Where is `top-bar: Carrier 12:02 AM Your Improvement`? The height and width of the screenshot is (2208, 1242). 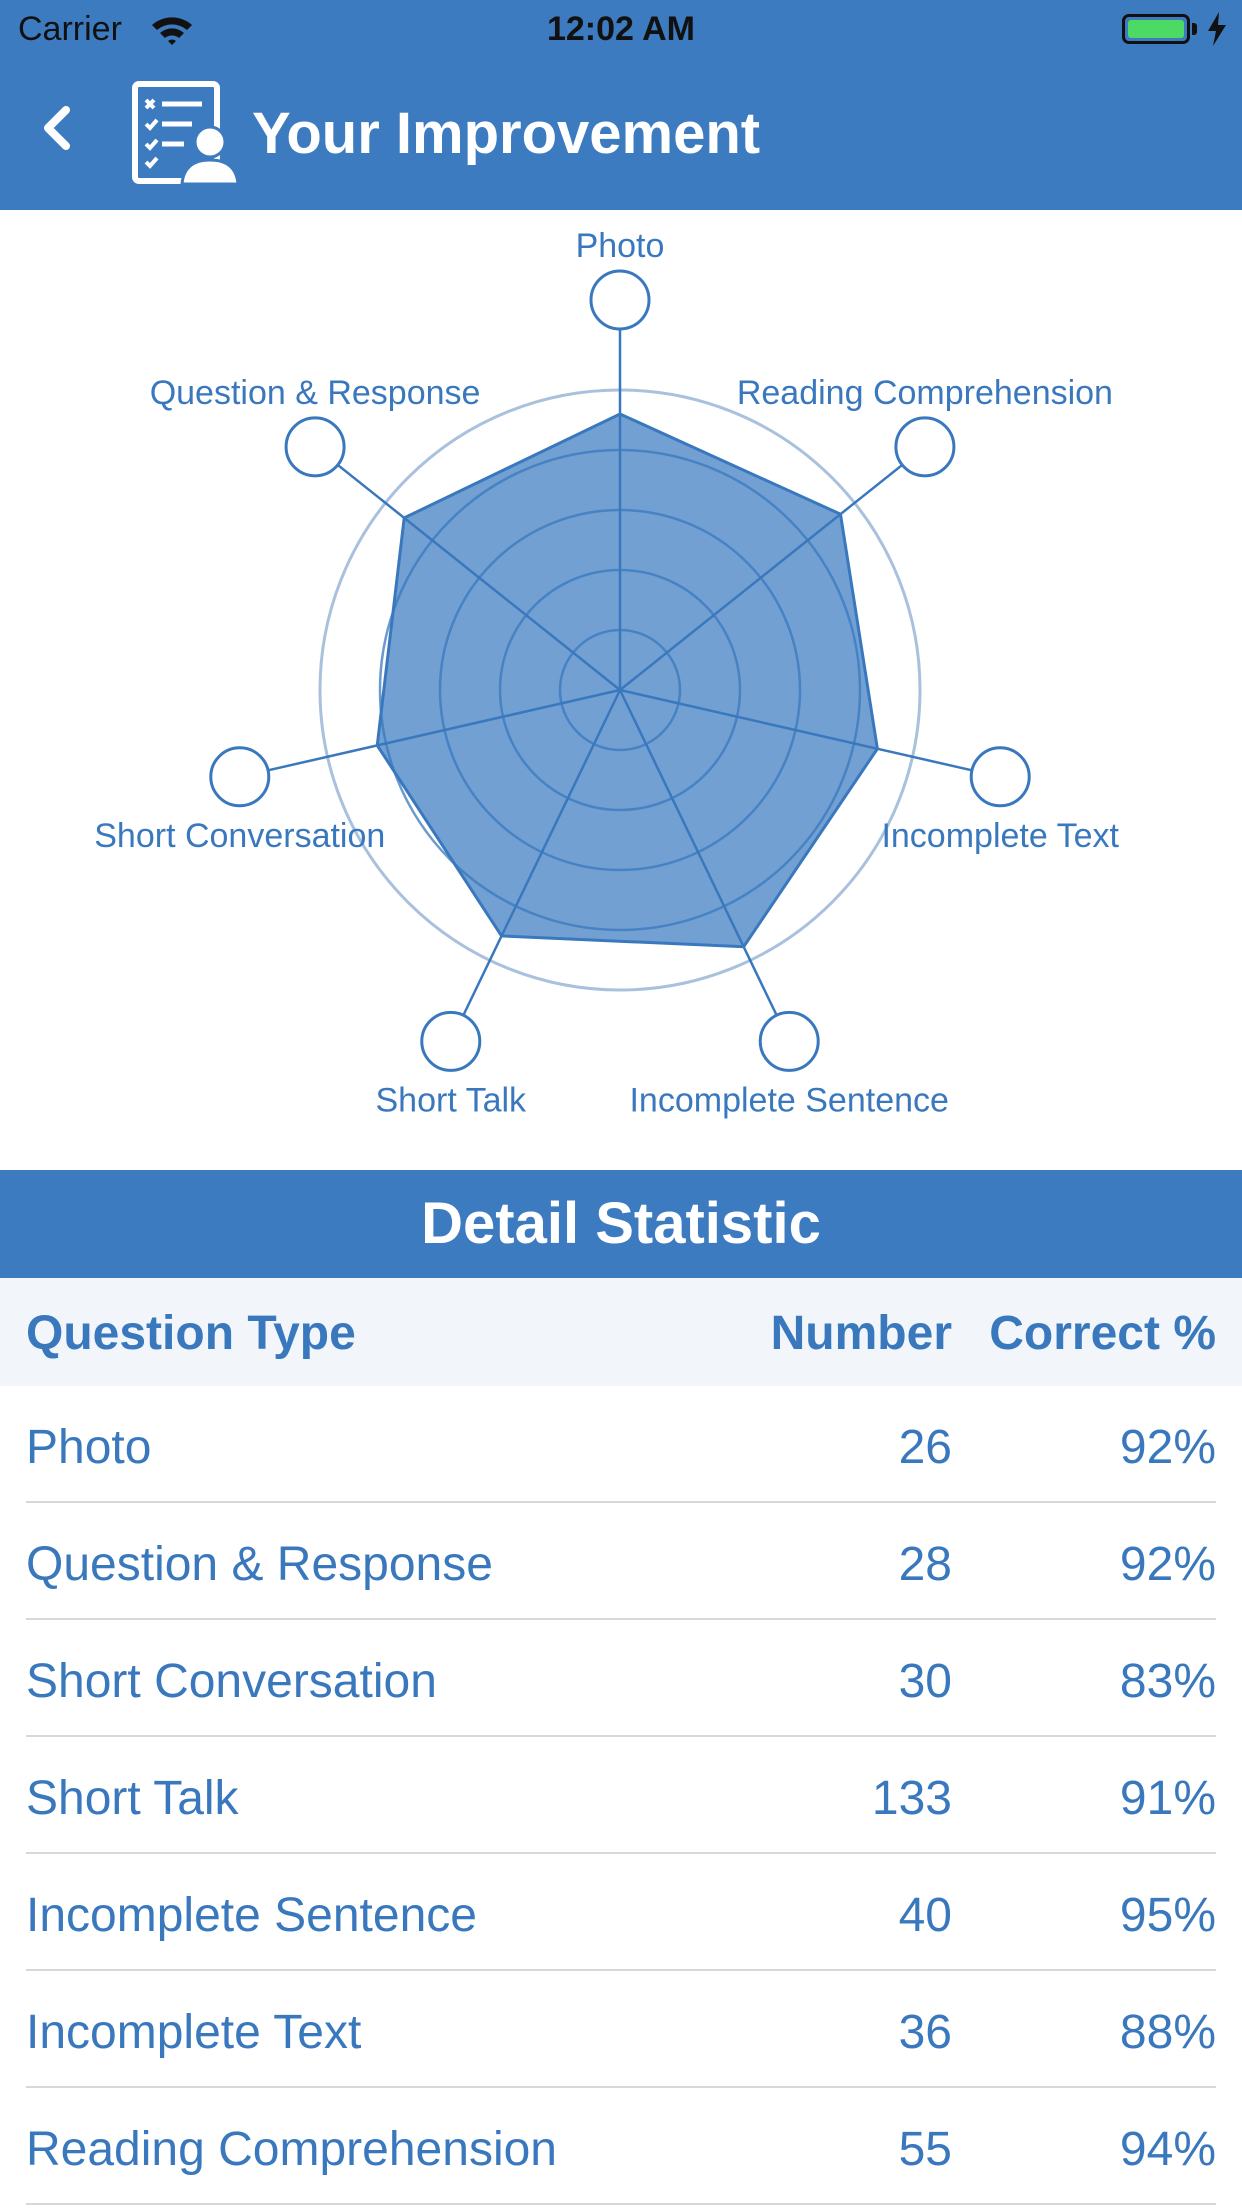
top-bar: Carrier 12:02 AM Your Improvement is located at coordinates (621, 105).